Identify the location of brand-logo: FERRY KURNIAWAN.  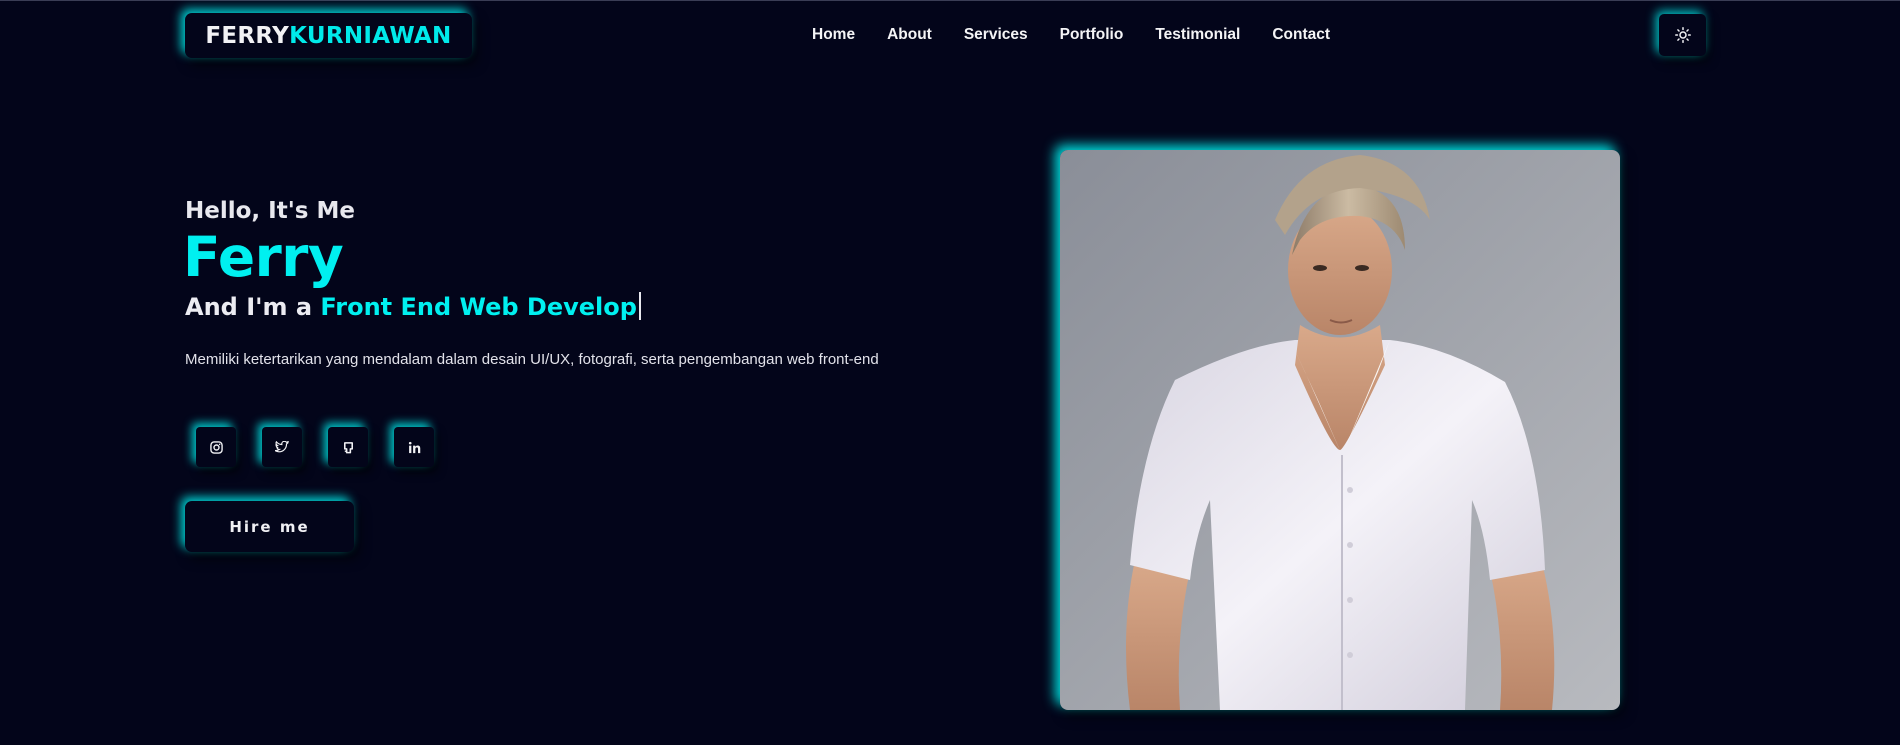
(328, 35).